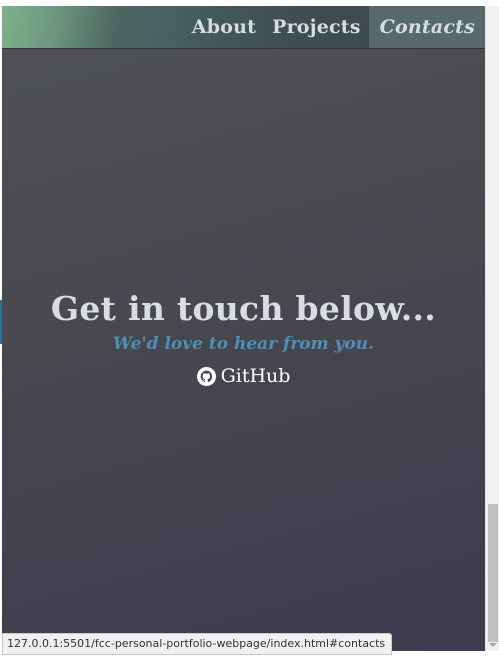 The image size is (499, 657). Describe the element at coordinates (243, 344) in the screenshot. I see `contact-subtitle: We'd love to hear from you.` at that location.